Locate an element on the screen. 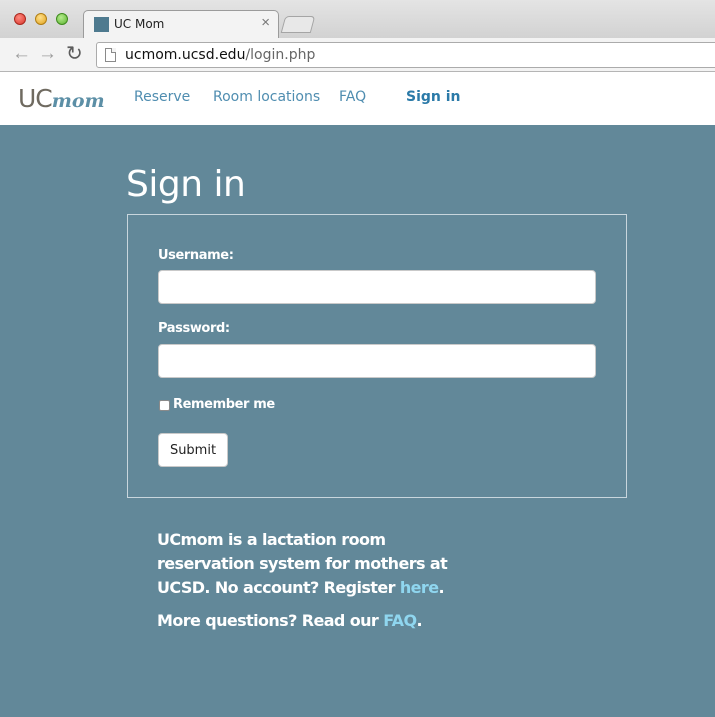 The height and width of the screenshot is (717, 715). nav-reserve-link: Reserve is located at coordinates (162, 97).